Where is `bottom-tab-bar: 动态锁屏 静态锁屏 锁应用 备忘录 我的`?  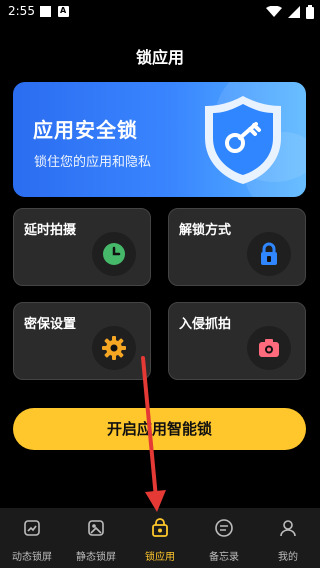 bottom-tab-bar: 动态锁屏 静态锁屏 锁应用 备忘录 我的 is located at coordinates (160, 538).